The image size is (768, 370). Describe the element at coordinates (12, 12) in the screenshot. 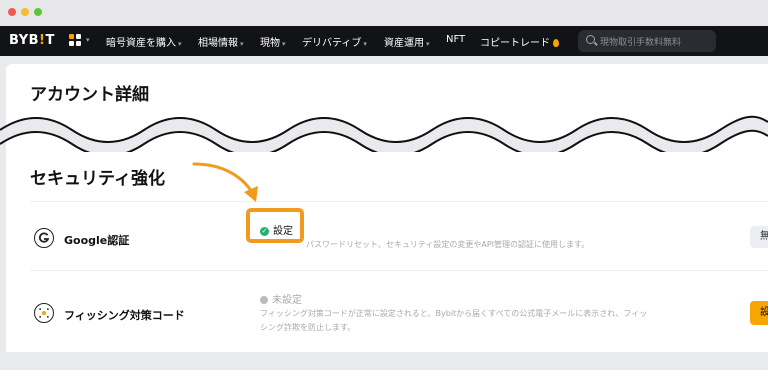

I see `close-window-icon` at that location.